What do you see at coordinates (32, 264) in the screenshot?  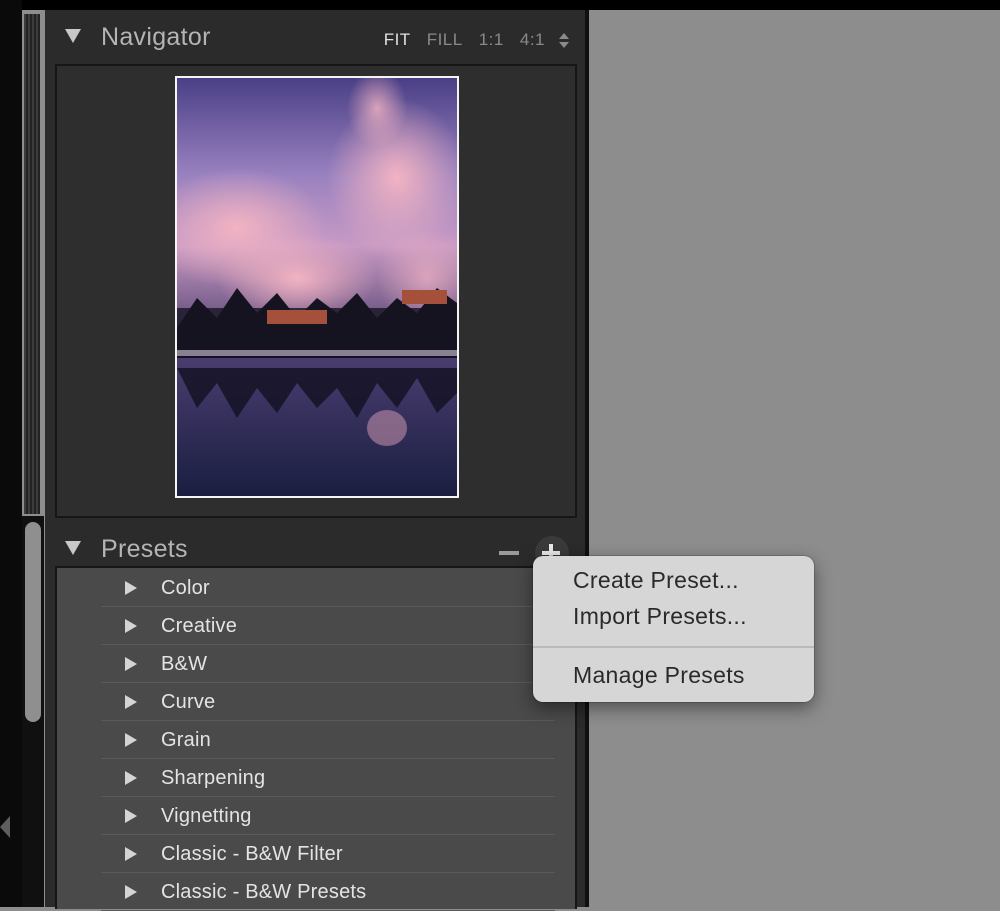 I see `panel-grip` at bounding box center [32, 264].